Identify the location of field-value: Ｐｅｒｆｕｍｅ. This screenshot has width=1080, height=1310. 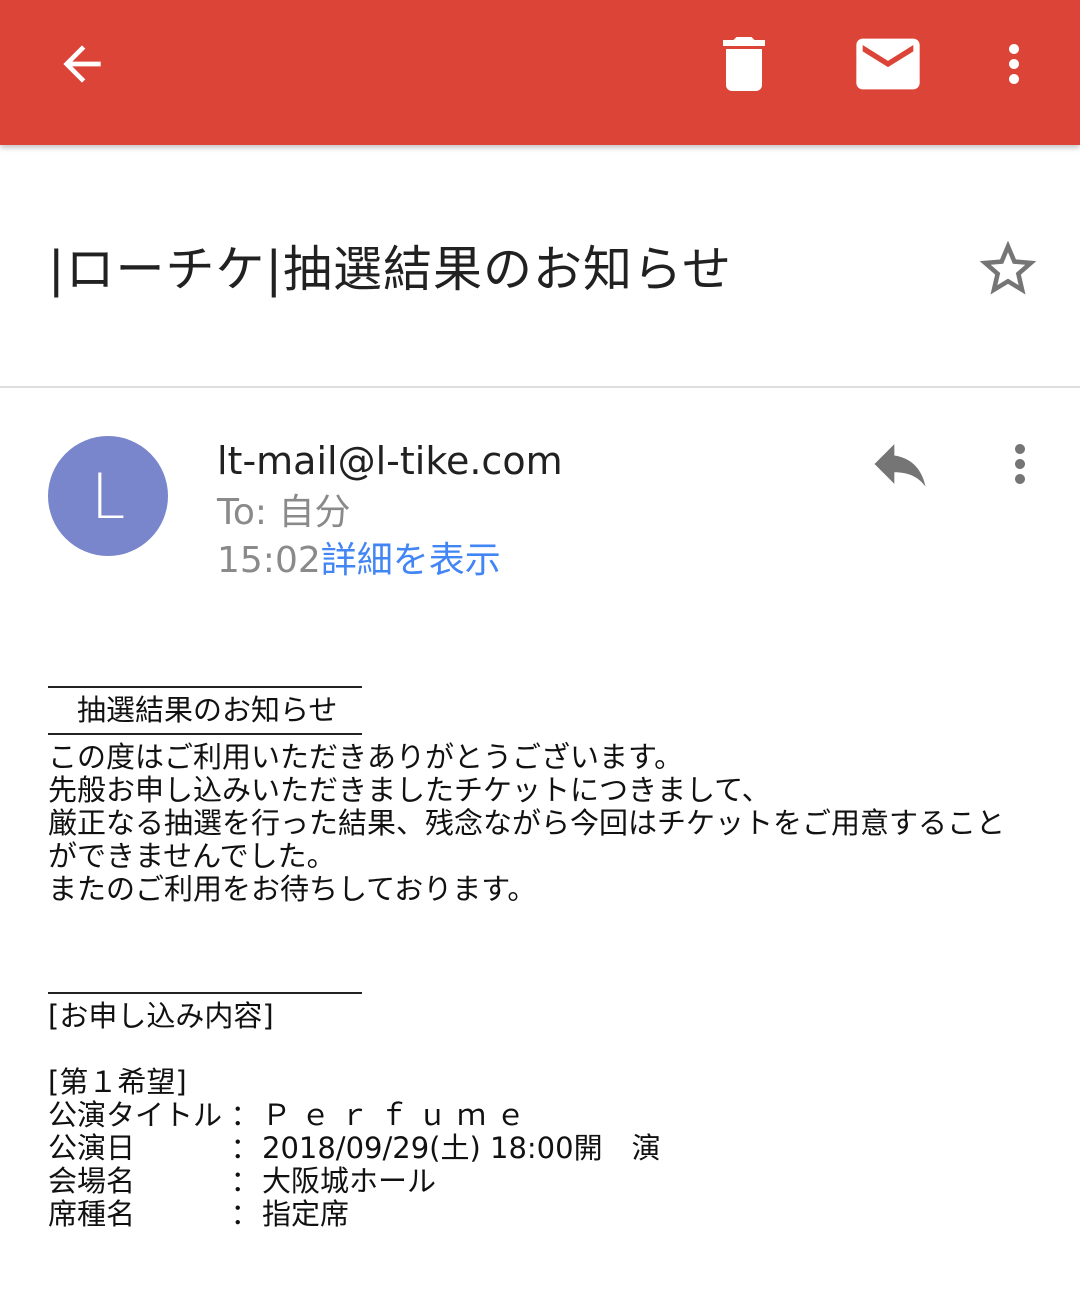
(399, 1115).